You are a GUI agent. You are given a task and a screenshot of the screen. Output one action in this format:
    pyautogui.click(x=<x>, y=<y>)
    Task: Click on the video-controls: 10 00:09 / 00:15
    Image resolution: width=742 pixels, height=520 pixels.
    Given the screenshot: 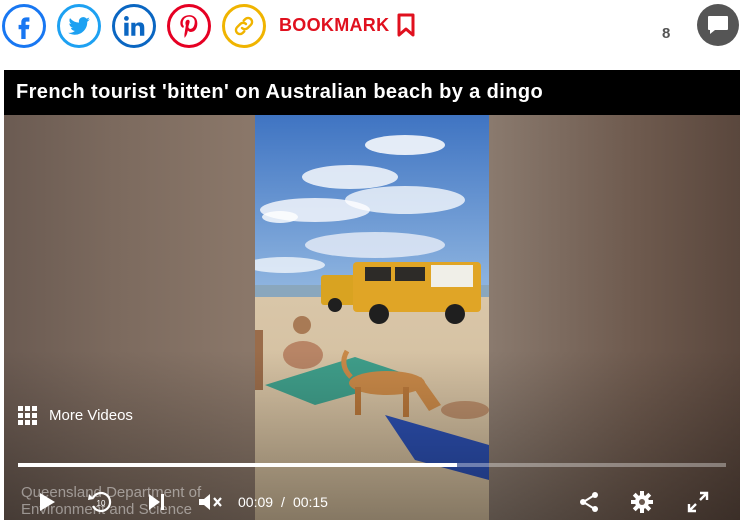 What is the action you would take?
    pyautogui.click(x=372, y=502)
    